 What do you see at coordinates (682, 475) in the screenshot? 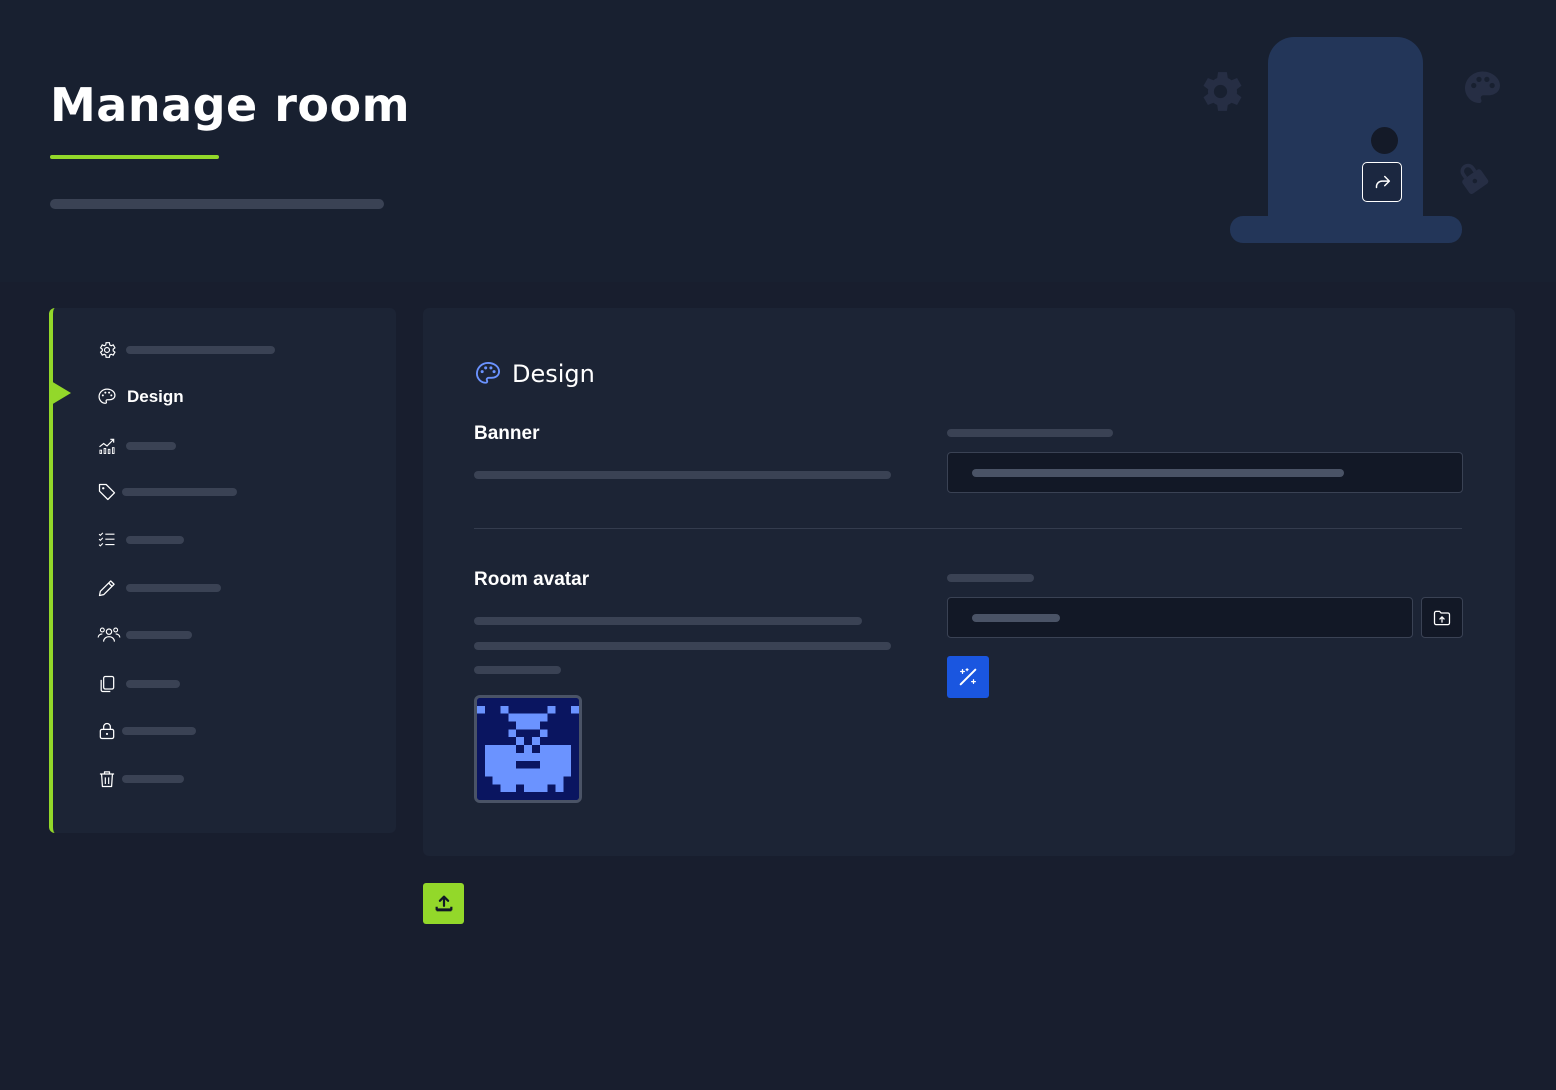
I see `banner-description-placeholder` at bounding box center [682, 475].